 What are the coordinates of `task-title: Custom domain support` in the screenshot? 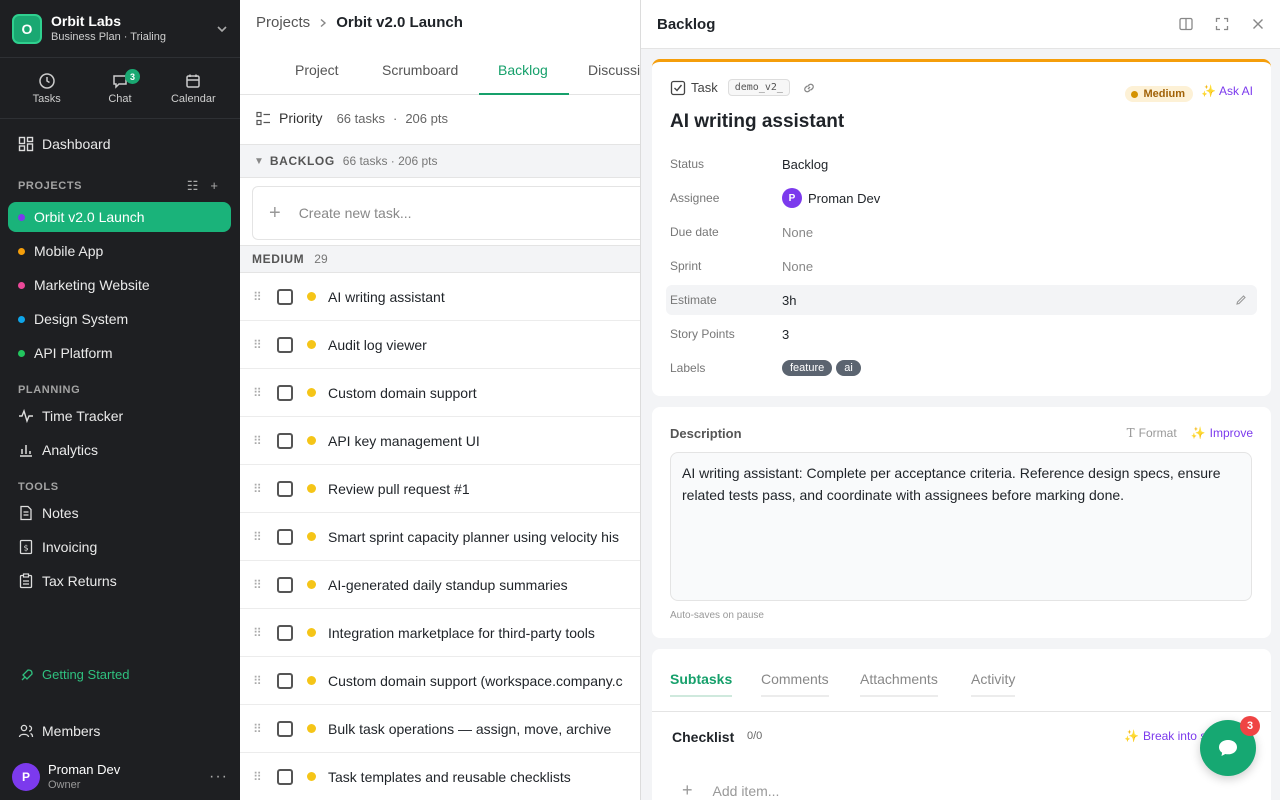 It's located at (402, 393).